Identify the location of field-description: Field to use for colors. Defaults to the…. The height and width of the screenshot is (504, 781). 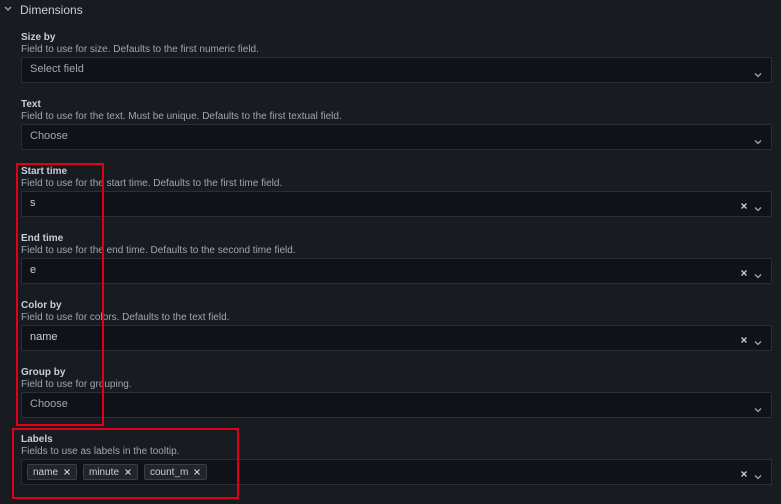
(125, 317).